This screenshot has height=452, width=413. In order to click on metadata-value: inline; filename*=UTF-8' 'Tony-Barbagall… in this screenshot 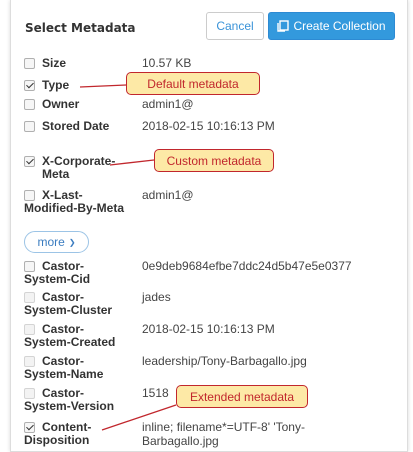, I will do `click(223, 434)`.